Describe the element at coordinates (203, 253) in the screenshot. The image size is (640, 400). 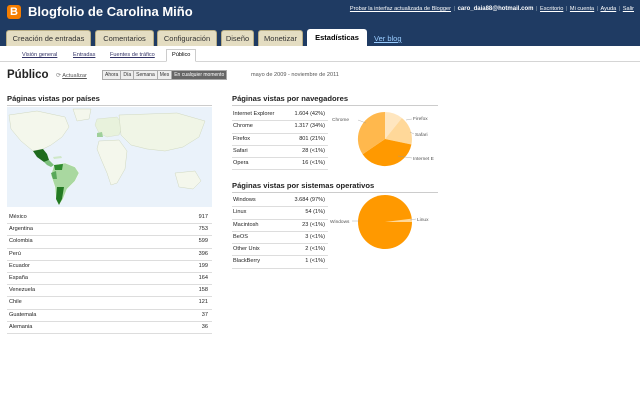
I see `country-value: 396` at that location.